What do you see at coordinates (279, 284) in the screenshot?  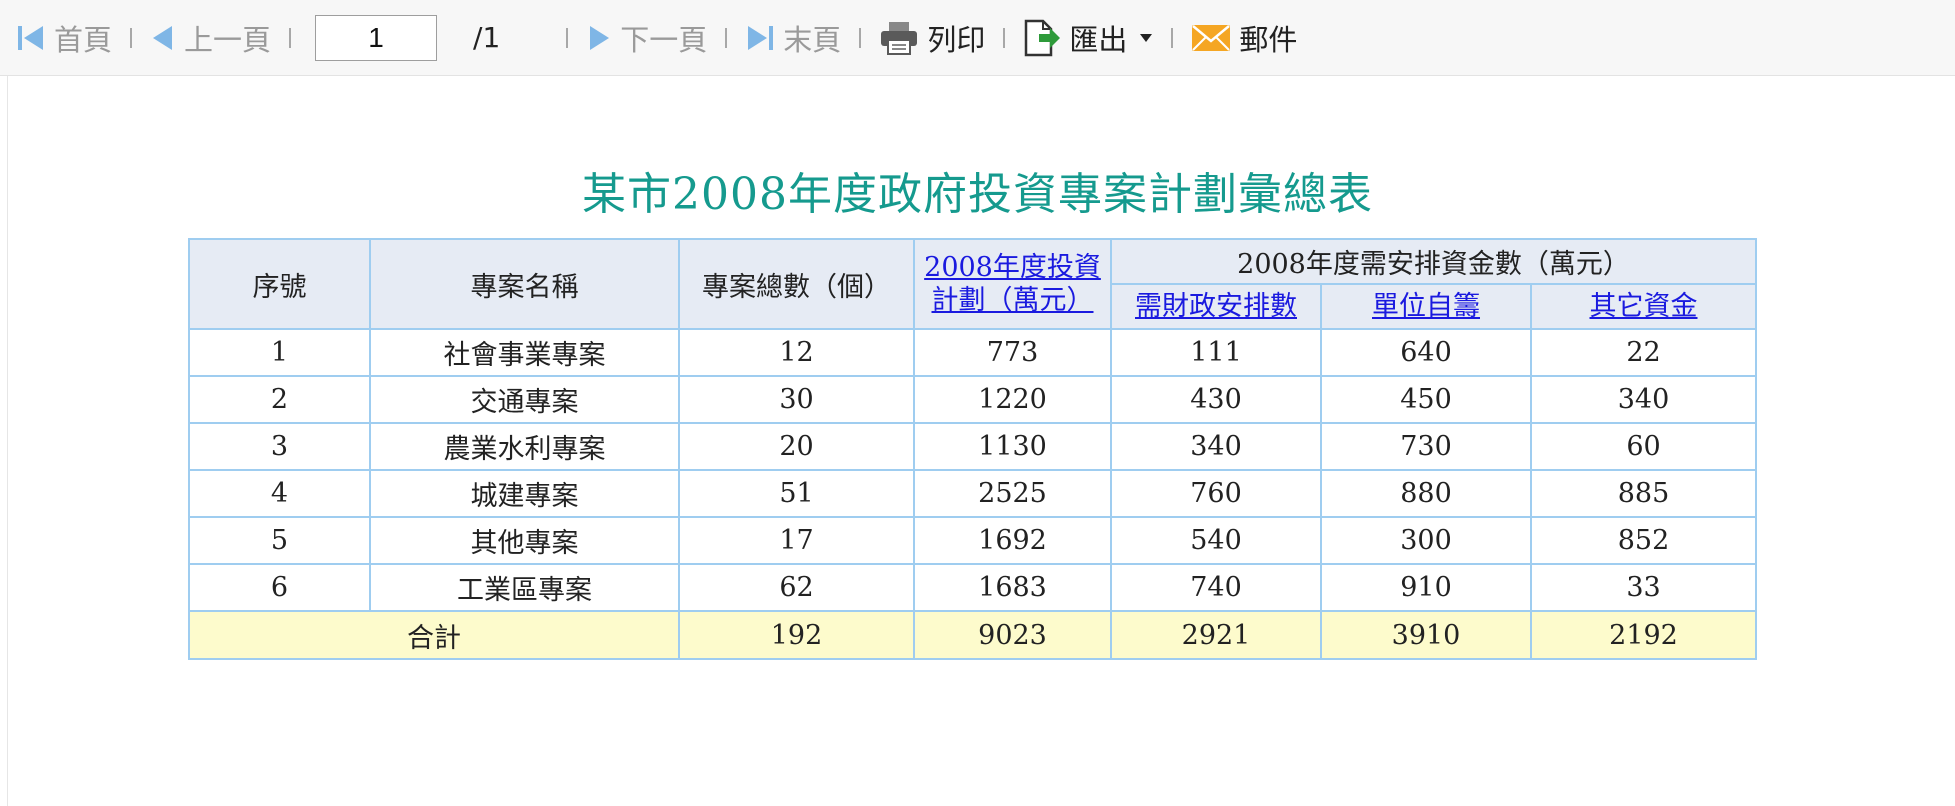 I see `header-seq: 序號` at bounding box center [279, 284].